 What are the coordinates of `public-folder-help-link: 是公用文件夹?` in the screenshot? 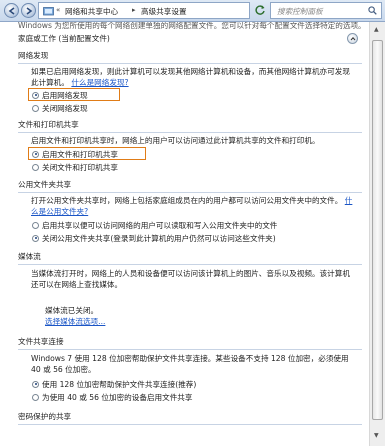 It's located at (64, 211).